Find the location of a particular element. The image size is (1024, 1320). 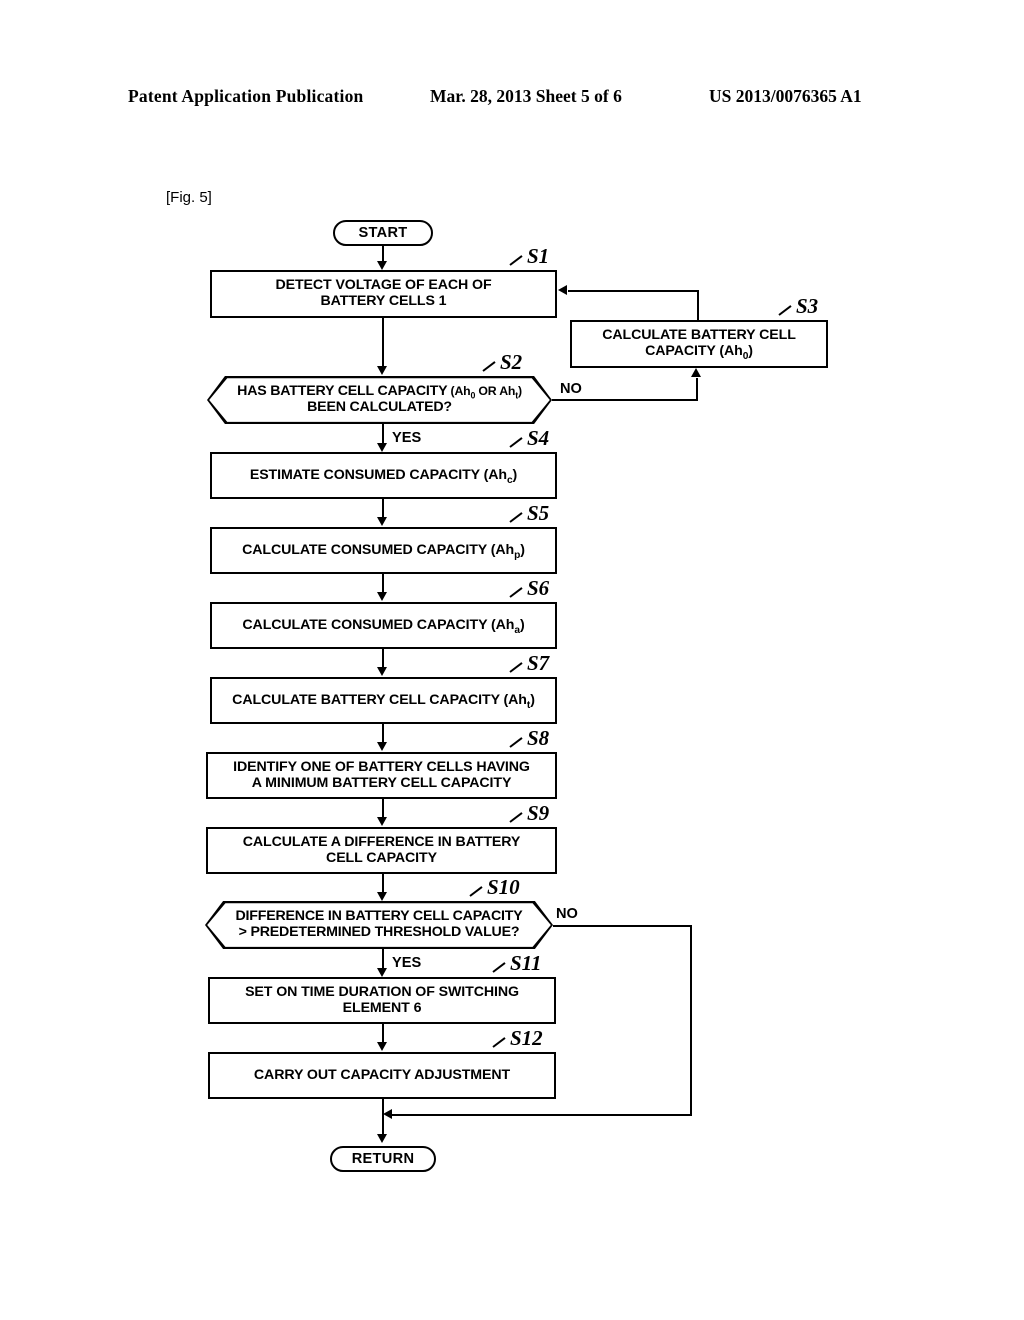

steplabel-s5-tick is located at coordinates (516, 517).